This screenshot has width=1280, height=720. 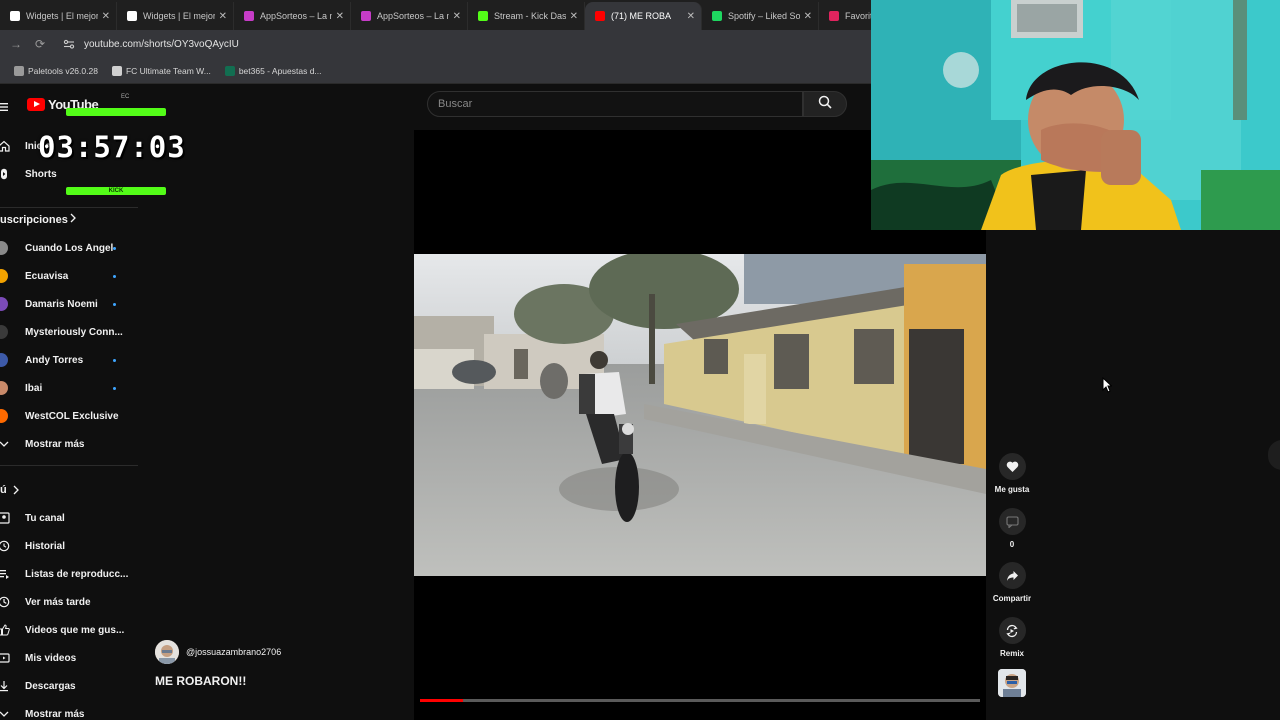 I want to click on watch-later-icon, so click(x=6, y=602).